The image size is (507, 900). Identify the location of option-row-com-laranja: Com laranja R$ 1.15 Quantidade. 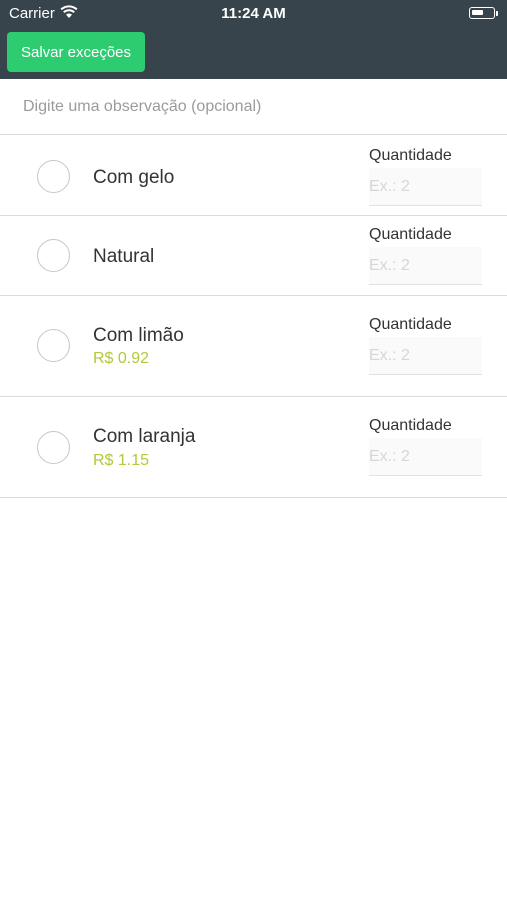
(253, 447).